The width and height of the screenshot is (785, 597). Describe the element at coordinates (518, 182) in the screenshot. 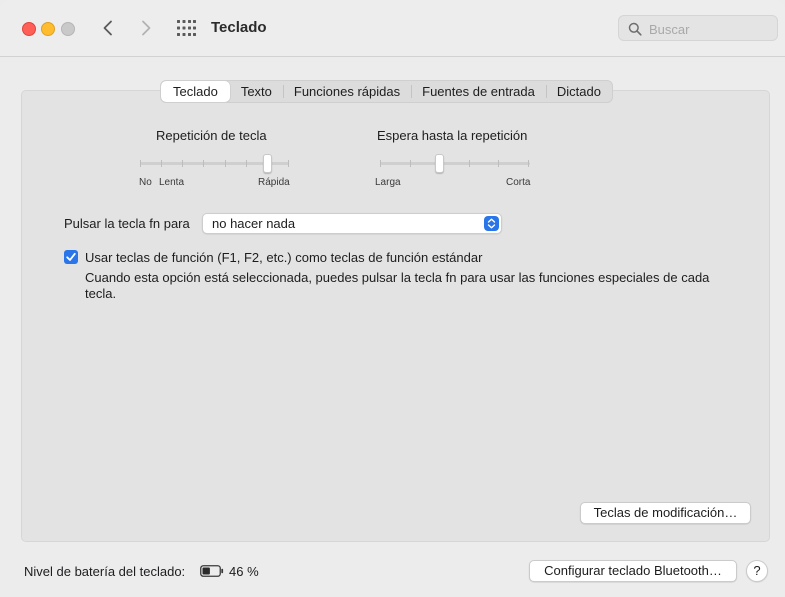

I see `delay-repeat-high-label: Corta` at that location.